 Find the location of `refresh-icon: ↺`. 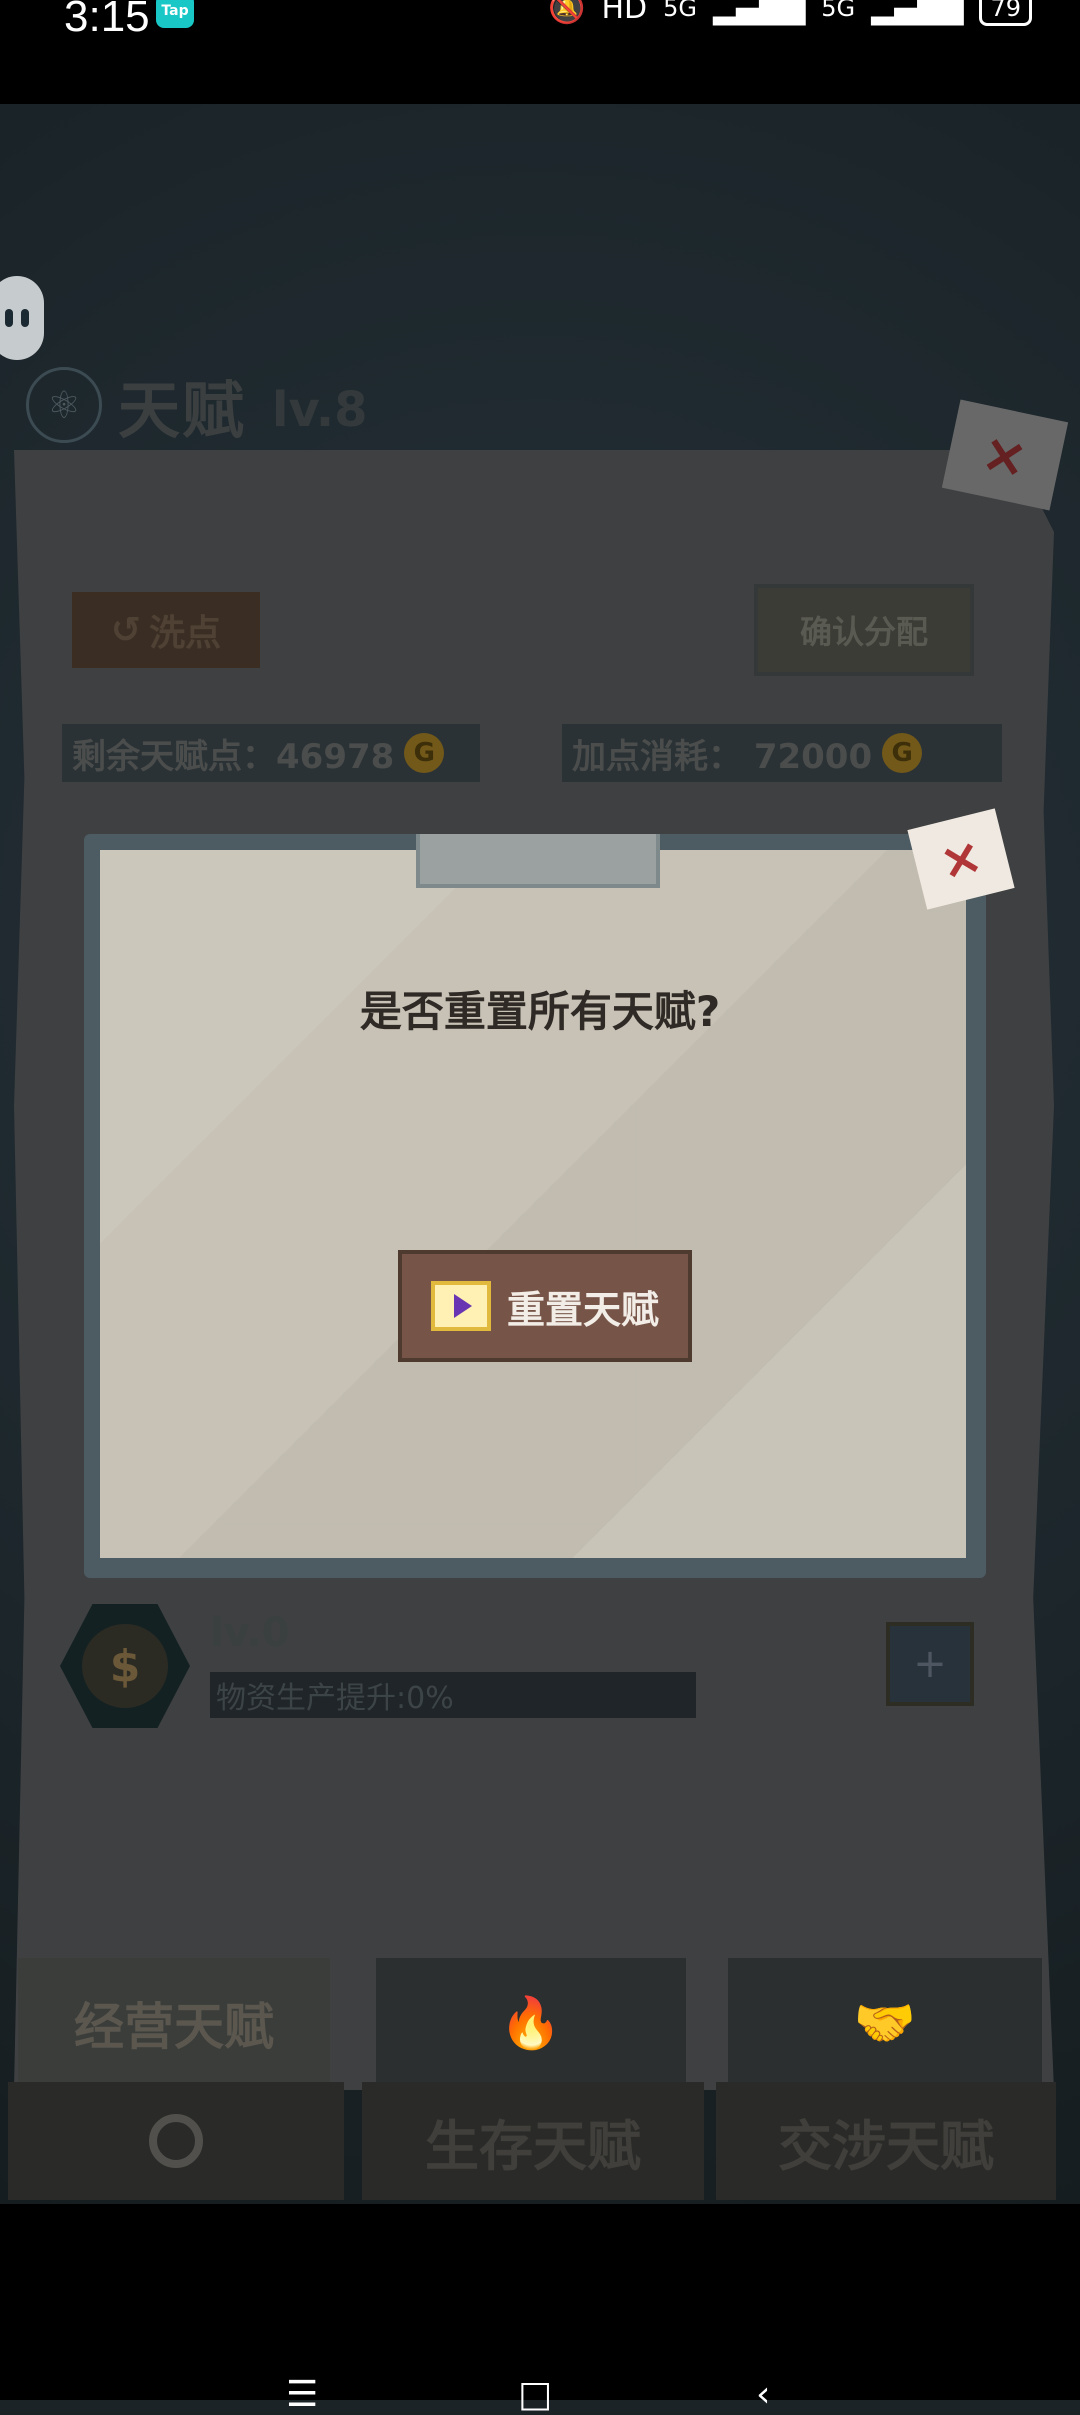

refresh-icon: ↺ is located at coordinates (126, 630).